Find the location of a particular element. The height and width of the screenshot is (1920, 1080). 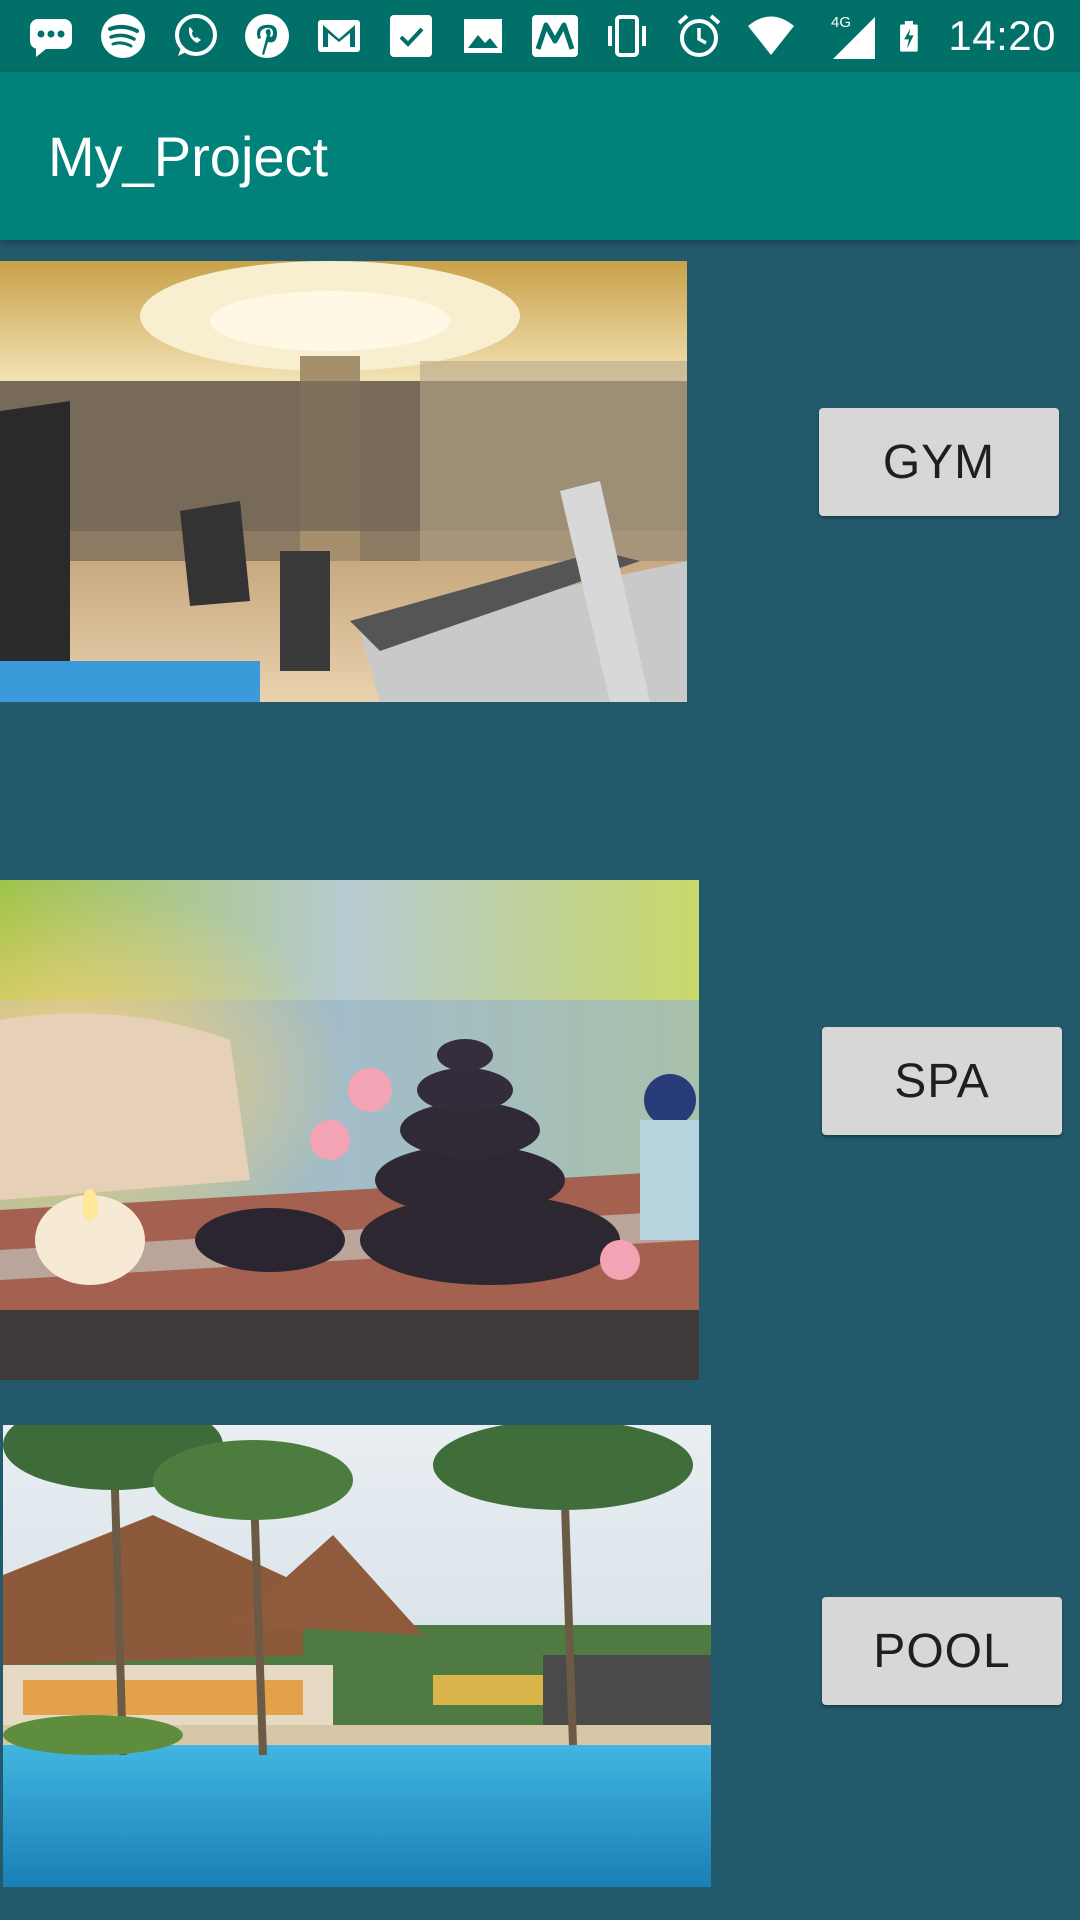

status-bar: 4G 14:20 is located at coordinates (540, 36).